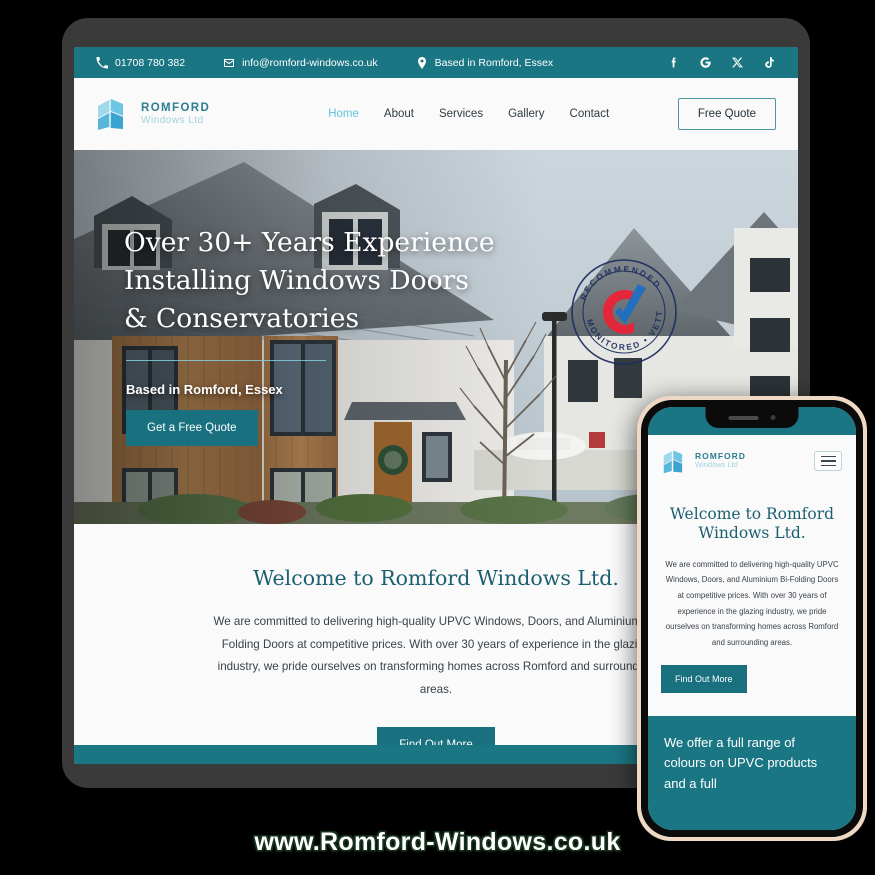 The height and width of the screenshot is (875, 875). Describe the element at coordinates (343, 114) in the screenshot. I see `nav-item-home: Home` at that location.